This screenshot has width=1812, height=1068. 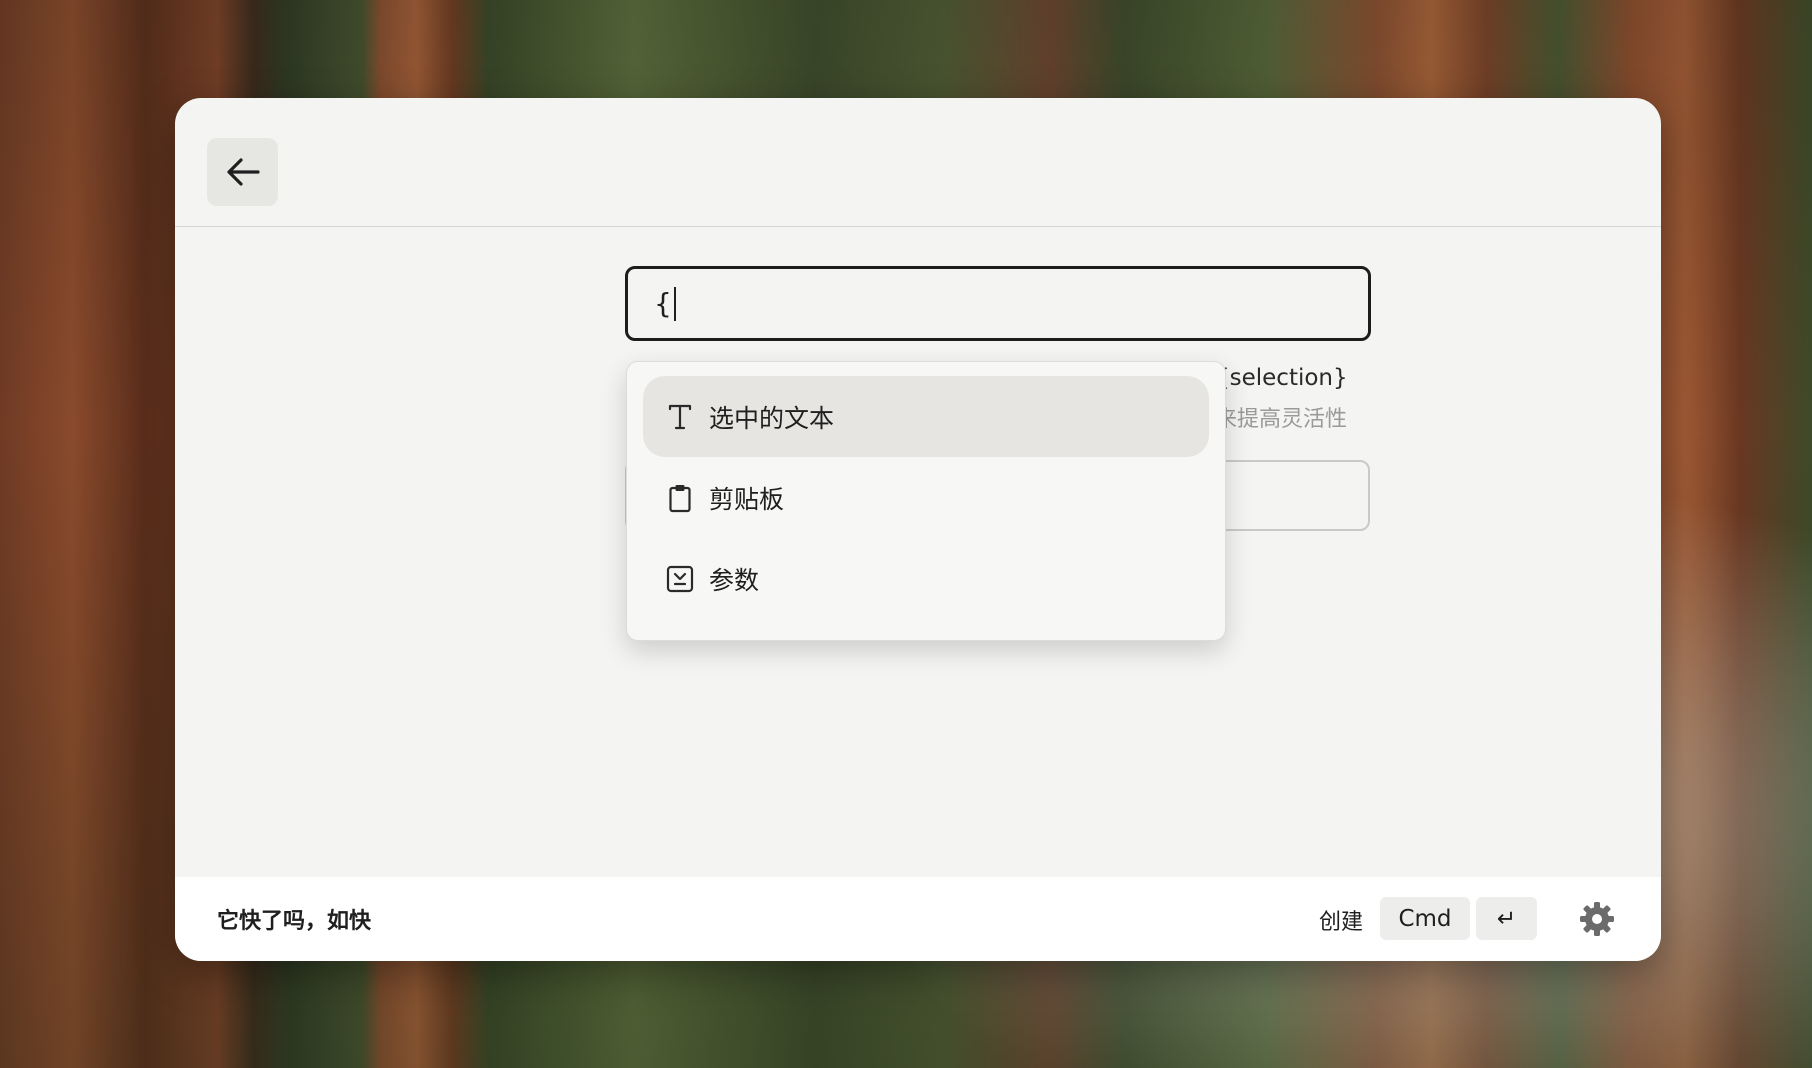 What do you see at coordinates (998, 303) in the screenshot?
I see `link-input: {` at bounding box center [998, 303].